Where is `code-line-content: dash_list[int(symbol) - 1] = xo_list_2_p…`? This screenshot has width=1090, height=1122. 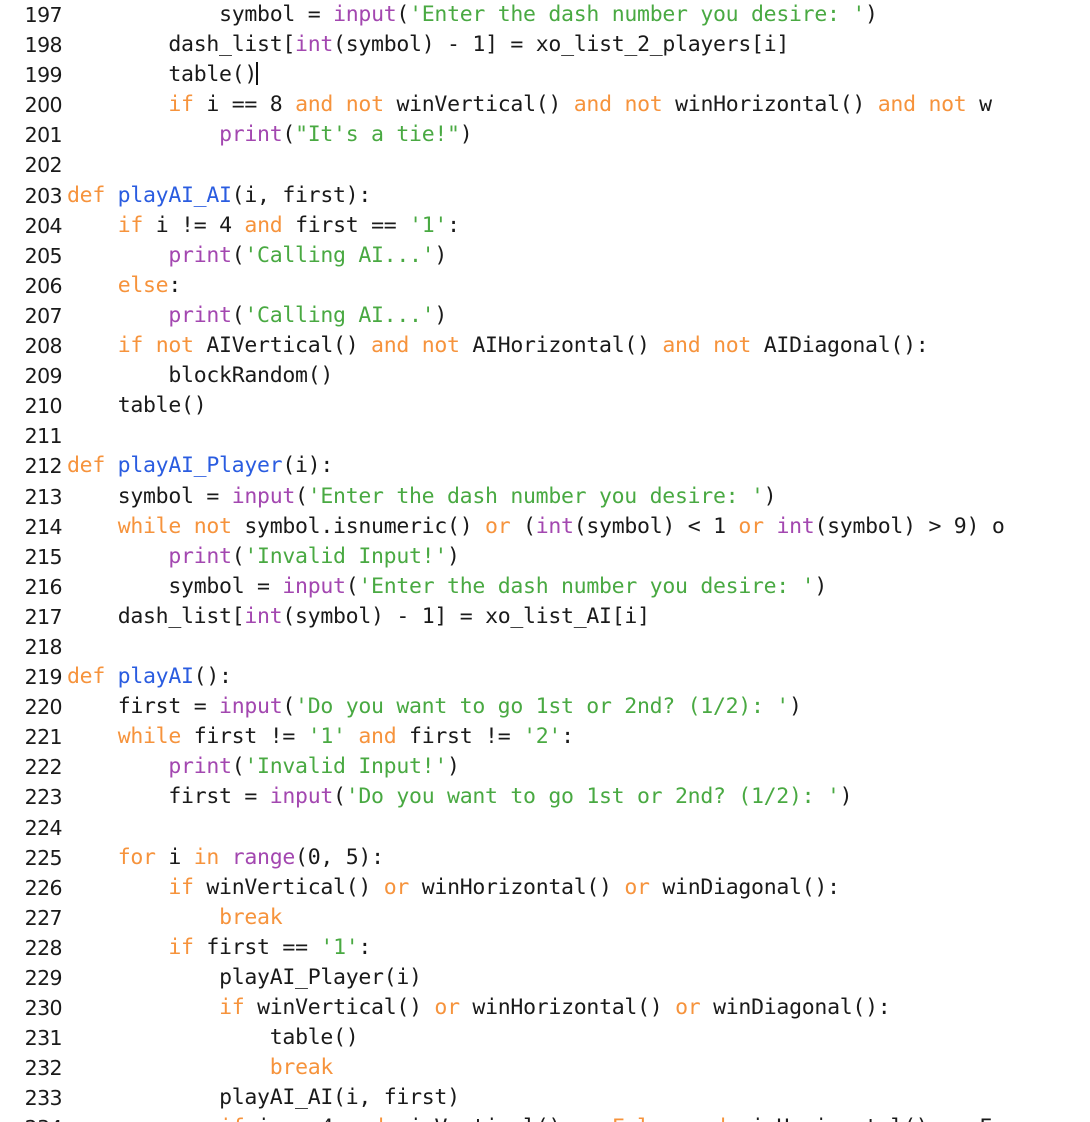 code-line-content: dash_list[int(symbol) - 1] = xo_list_2_p… is located at coordinates (428, 45).